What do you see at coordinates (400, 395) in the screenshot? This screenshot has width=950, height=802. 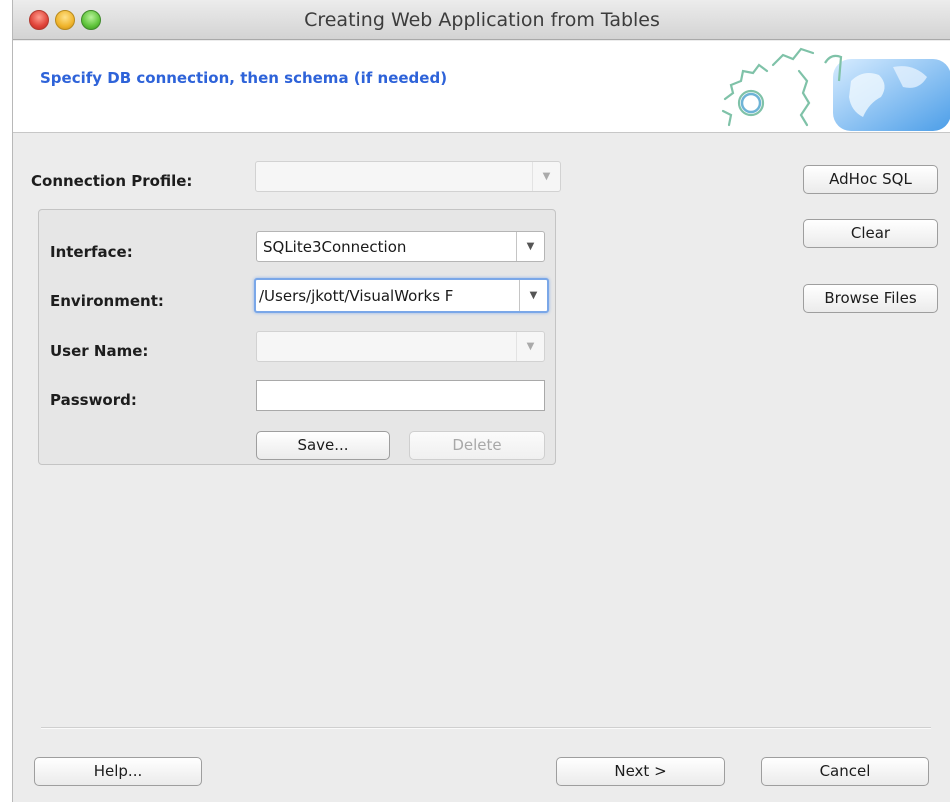 I see `password-field` at bounding box center [400, 395].